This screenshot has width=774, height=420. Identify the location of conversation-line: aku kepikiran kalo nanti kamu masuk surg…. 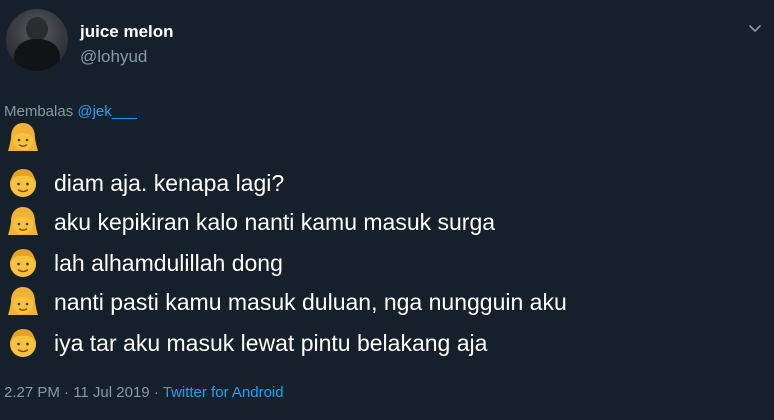
(250, 222).